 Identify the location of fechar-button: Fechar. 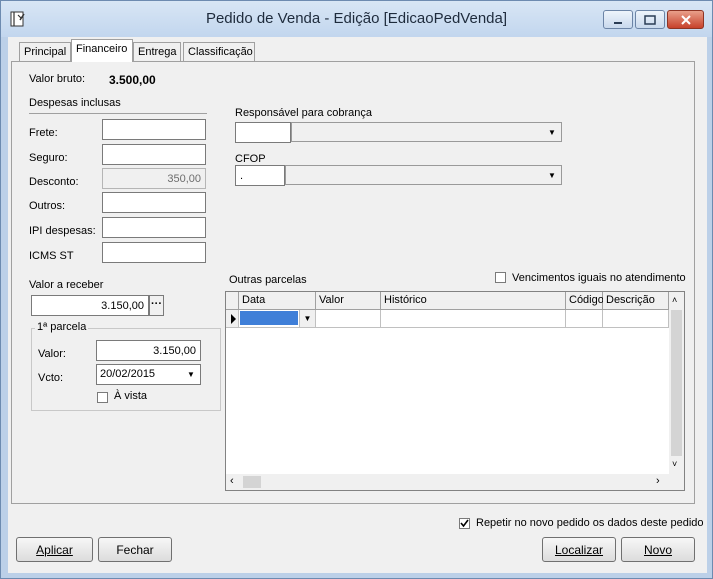
(135, 549).